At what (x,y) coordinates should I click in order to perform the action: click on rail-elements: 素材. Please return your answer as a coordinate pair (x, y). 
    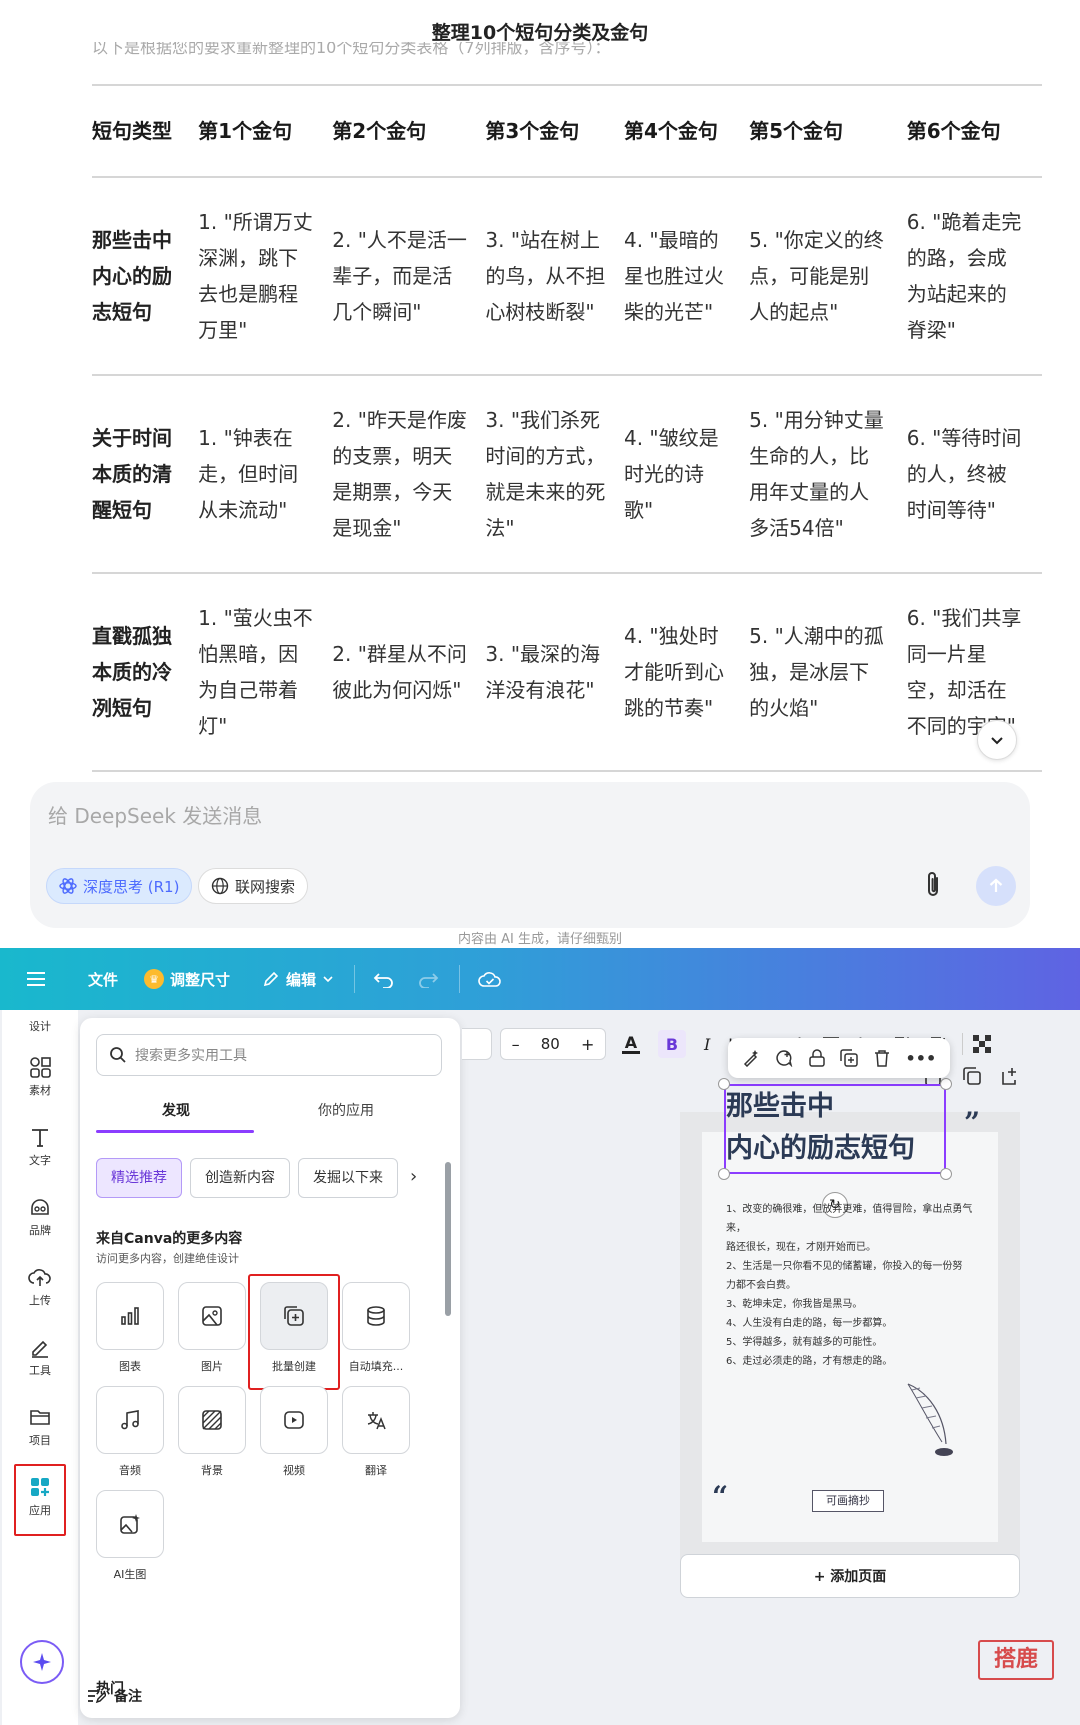
    Looking at the image, I should click on (40, 1077).